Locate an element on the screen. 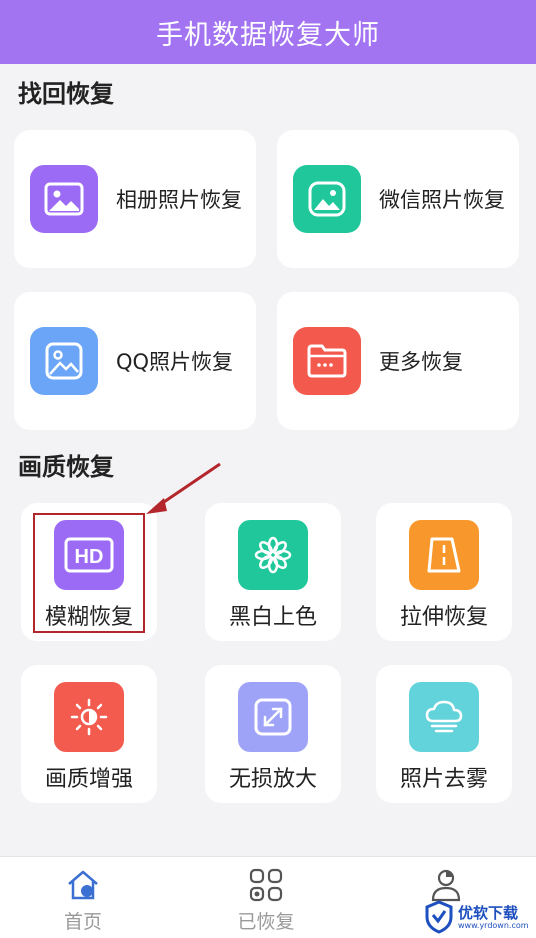  highlight-box is located at coordinates (89, 573).